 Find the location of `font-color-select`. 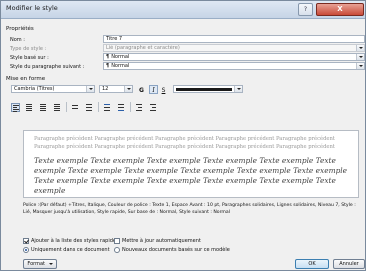

font-color-select is located at coordinates (208, 89).